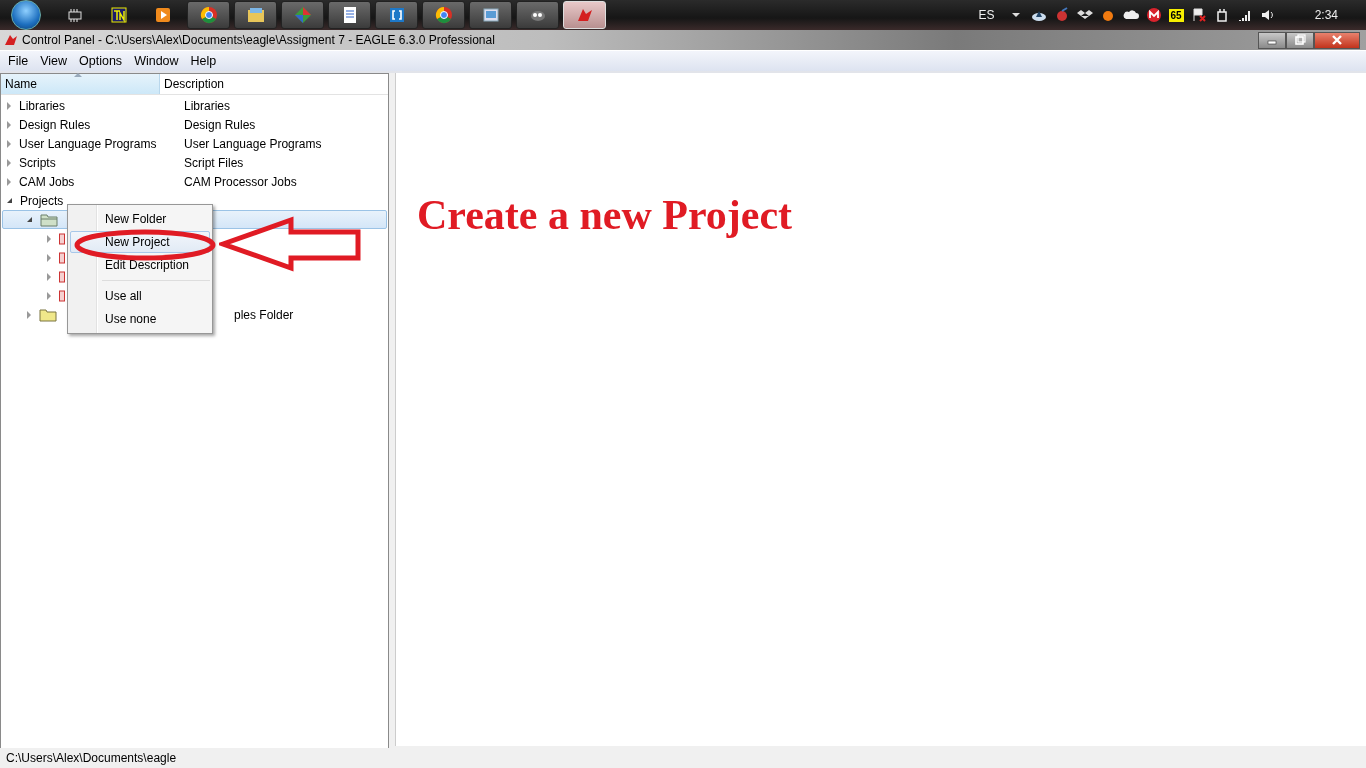 The image size is (1366, 768). Describe the element at coordinates (253, 143) in the screenshot. I see `description-text: User Language Programs` at that location.